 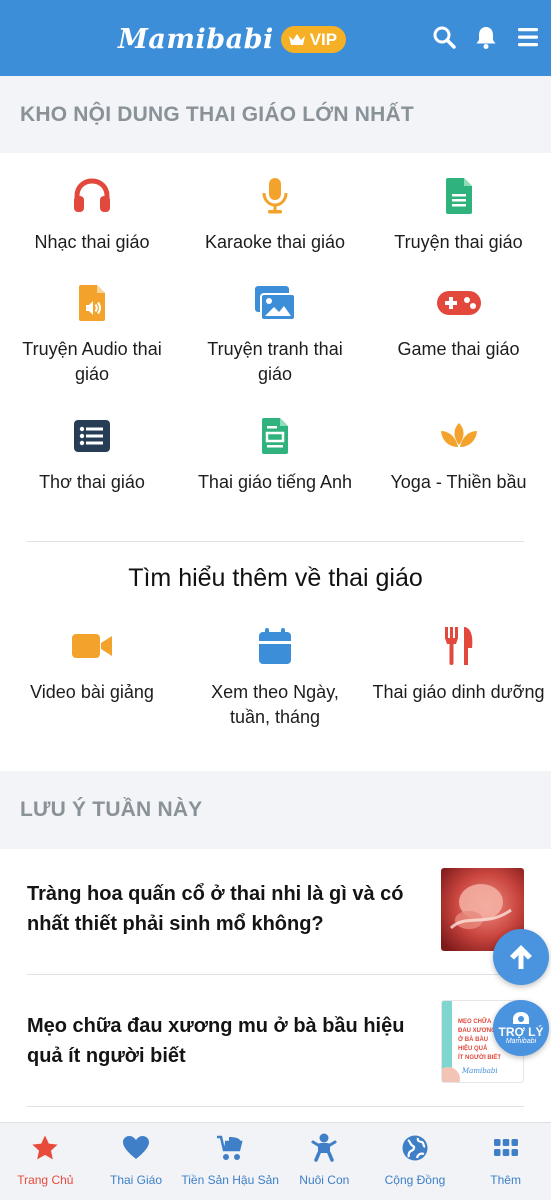 I want to click on nav-label: Thai Giáo, so click(x=136, y=1180).